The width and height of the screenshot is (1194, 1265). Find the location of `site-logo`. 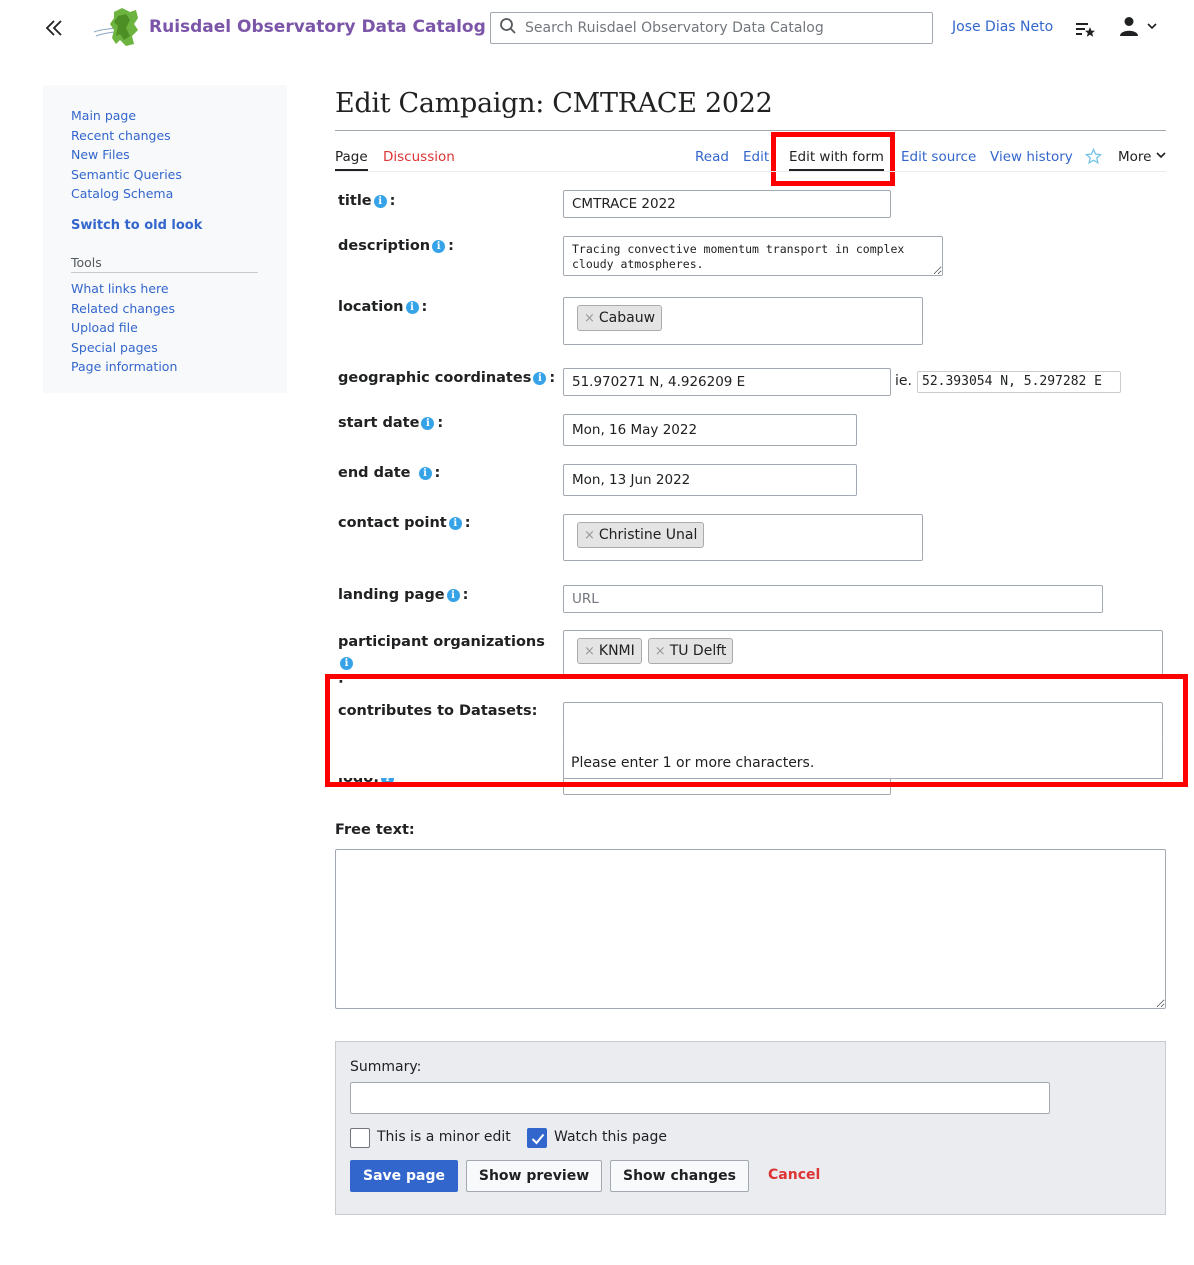

site-logo is located at coordinates (116, 27).